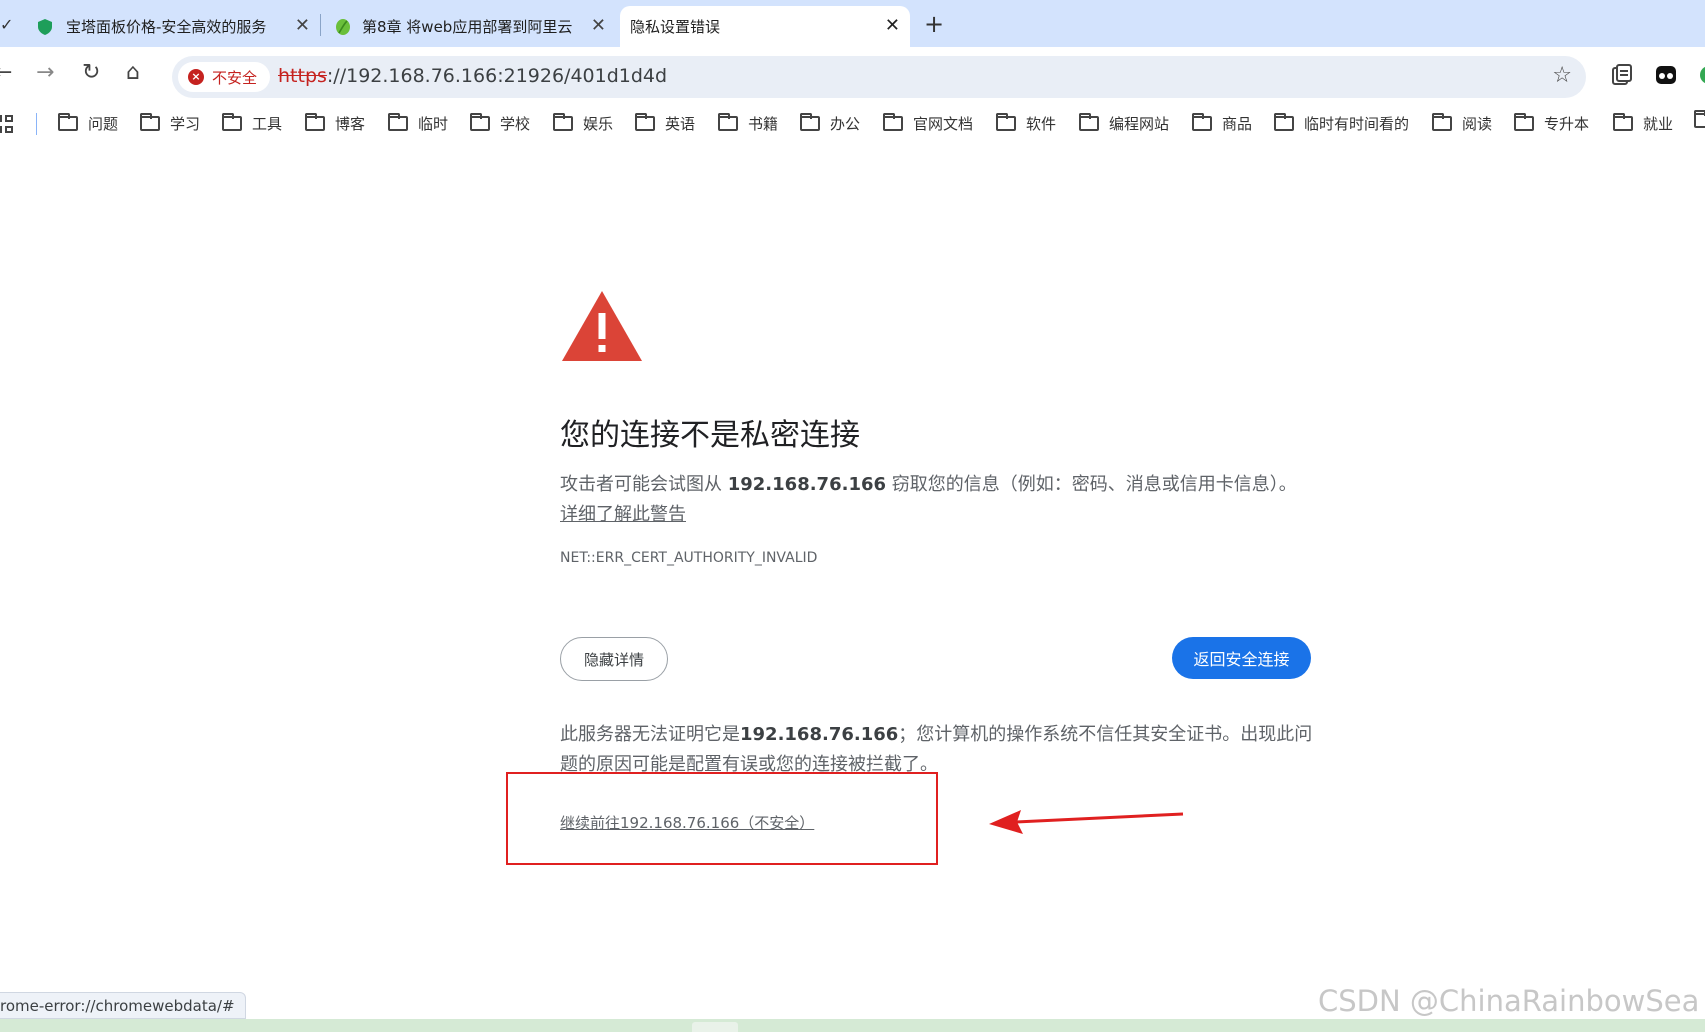 This screenshot has height=1032, width=1705. I want to click on bookmark-folder: 书籍, so click(748, 123).